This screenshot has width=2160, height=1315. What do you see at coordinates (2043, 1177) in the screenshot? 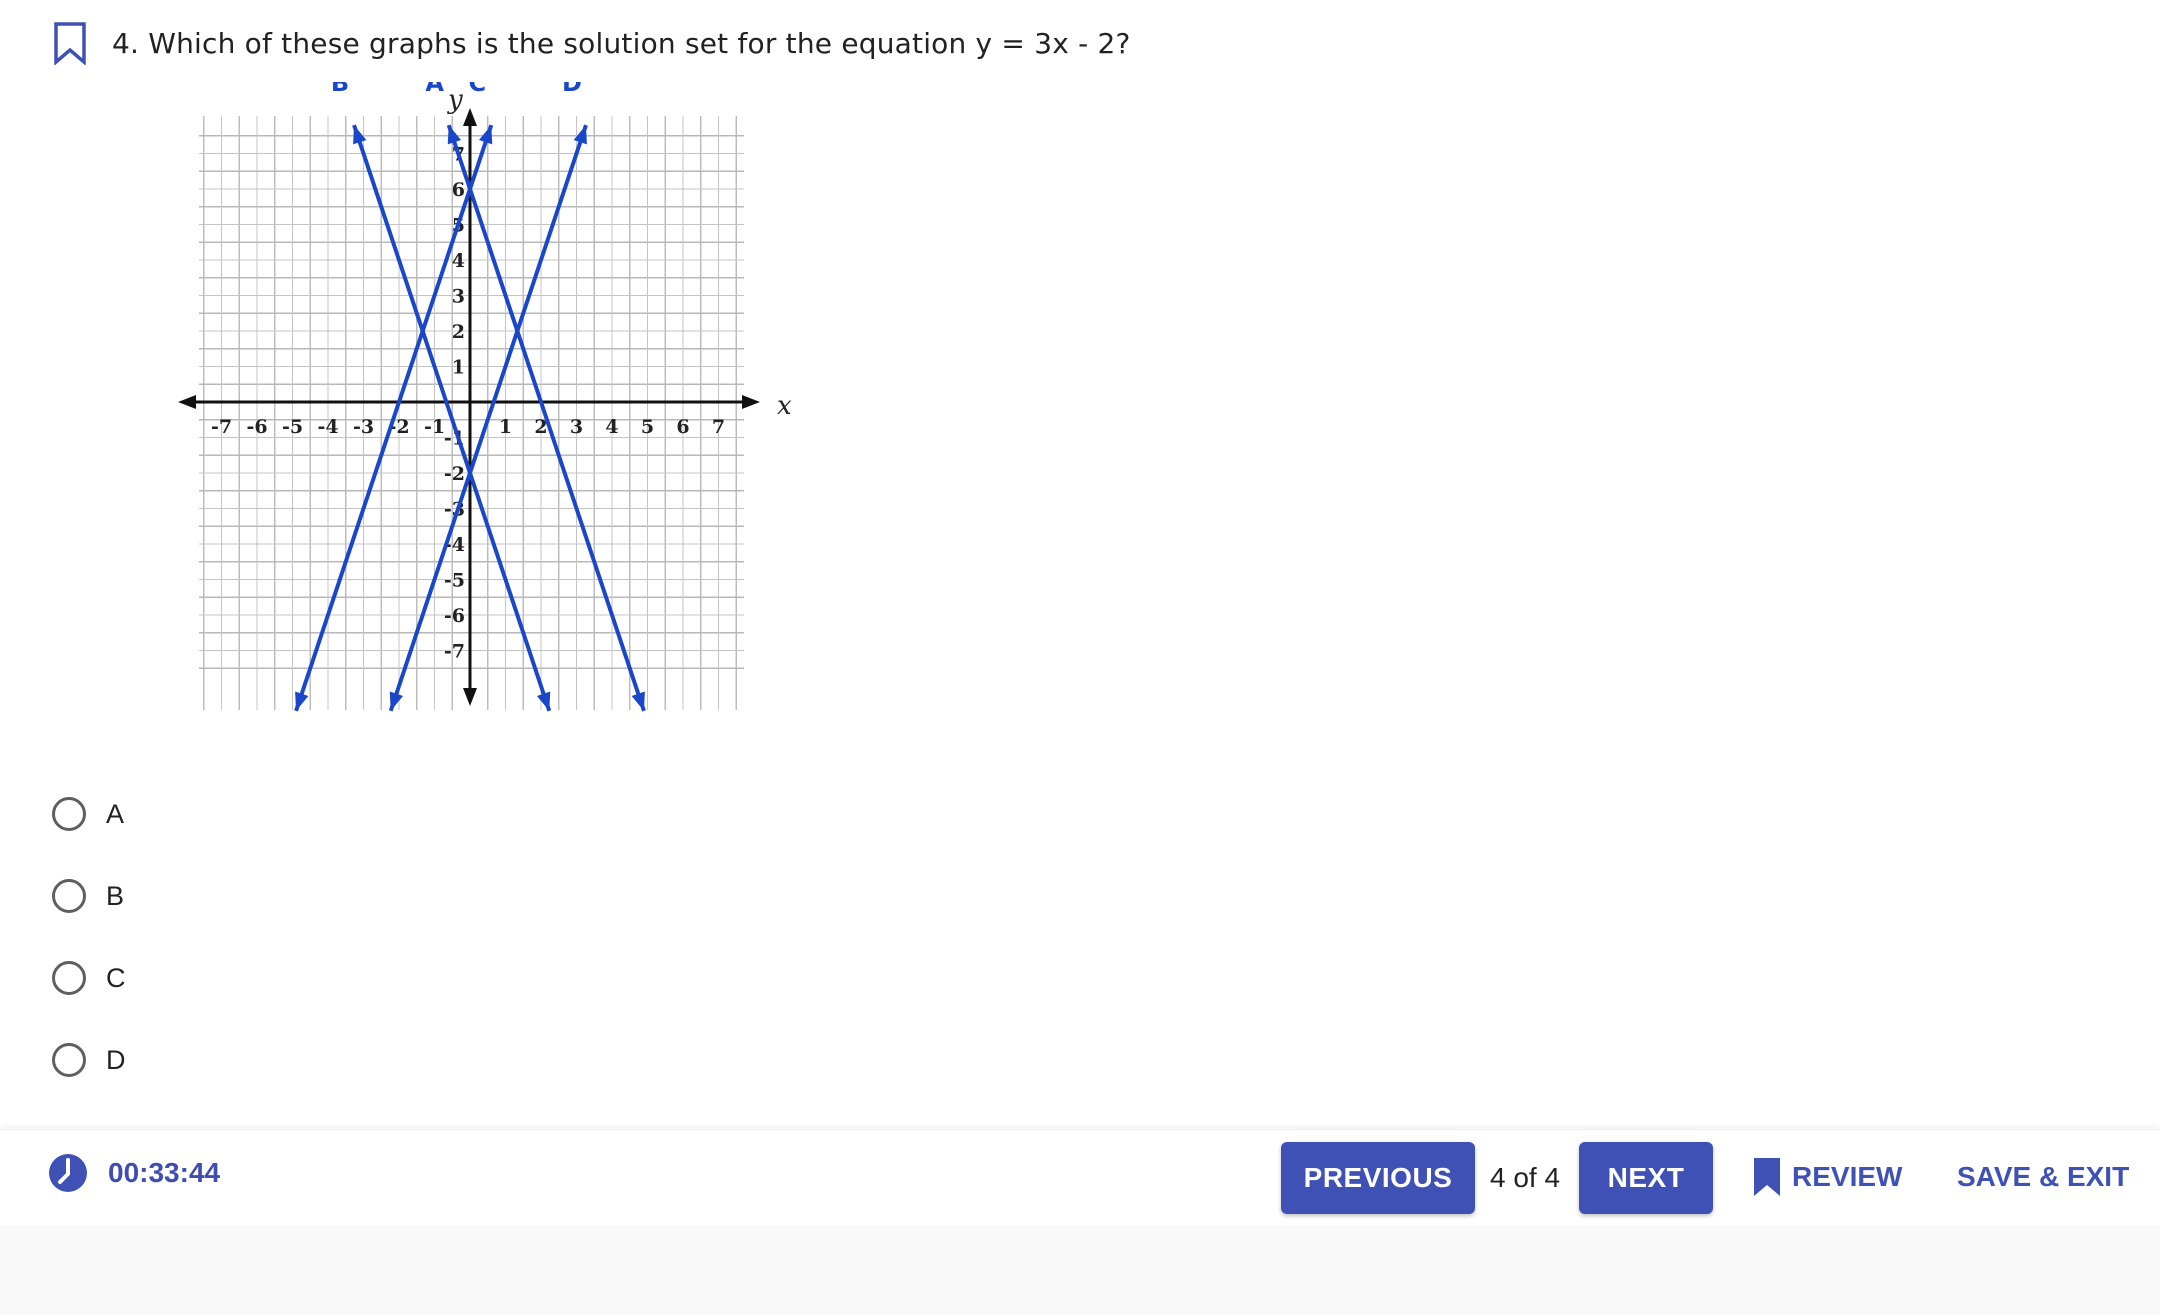
I see `save-exit-button: SAVE & EXIT` at bounding box center [2043, 1177].